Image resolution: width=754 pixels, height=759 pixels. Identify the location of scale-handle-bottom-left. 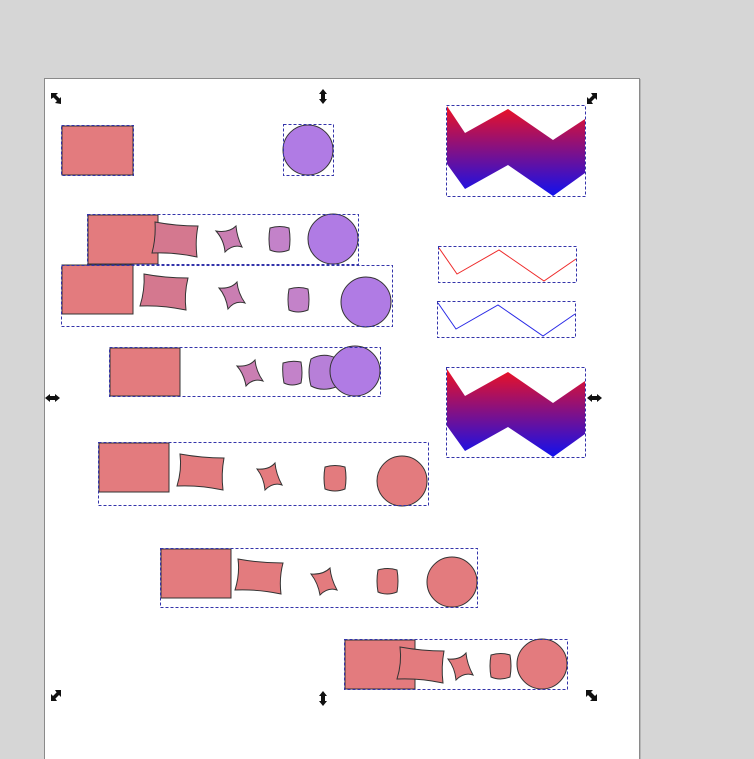
(56, 695).